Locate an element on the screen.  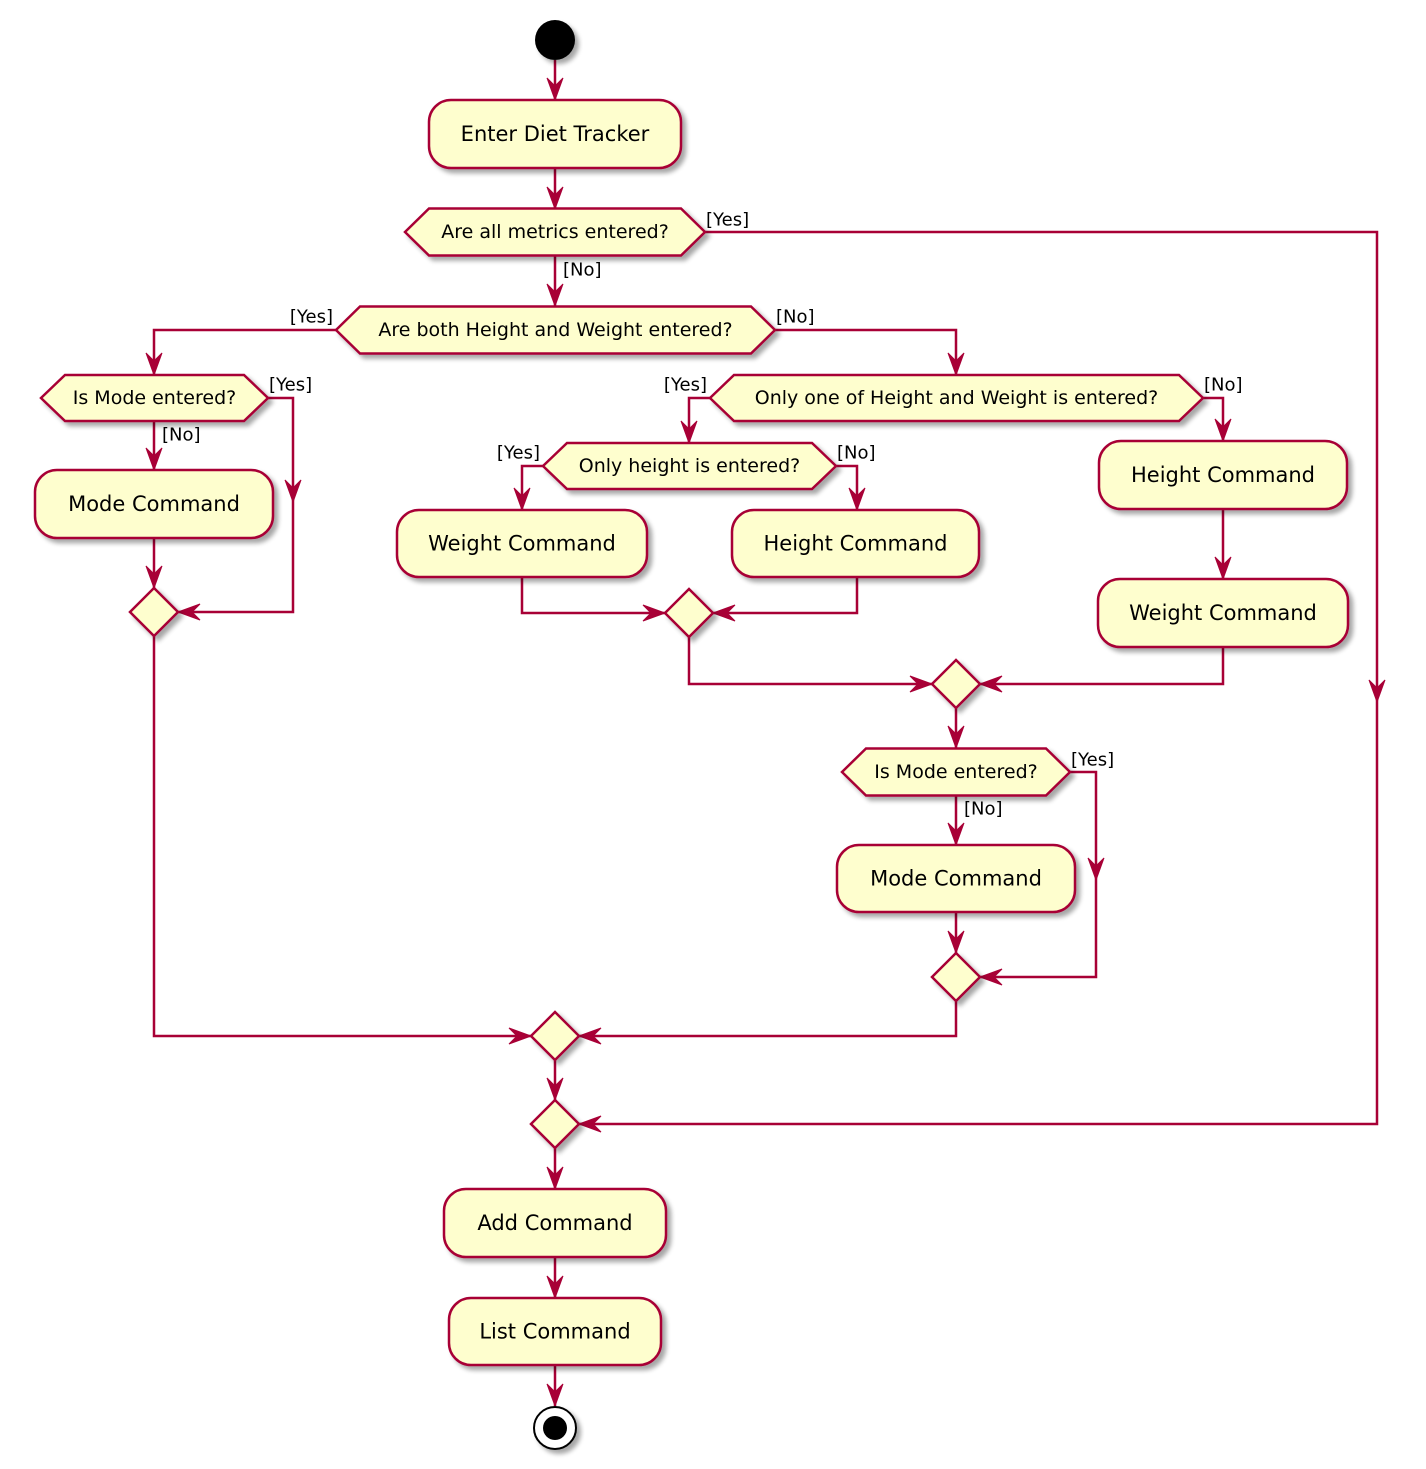
decision-both-hw: Are both Height and Weight entered? is located at coordinates (555, 330).